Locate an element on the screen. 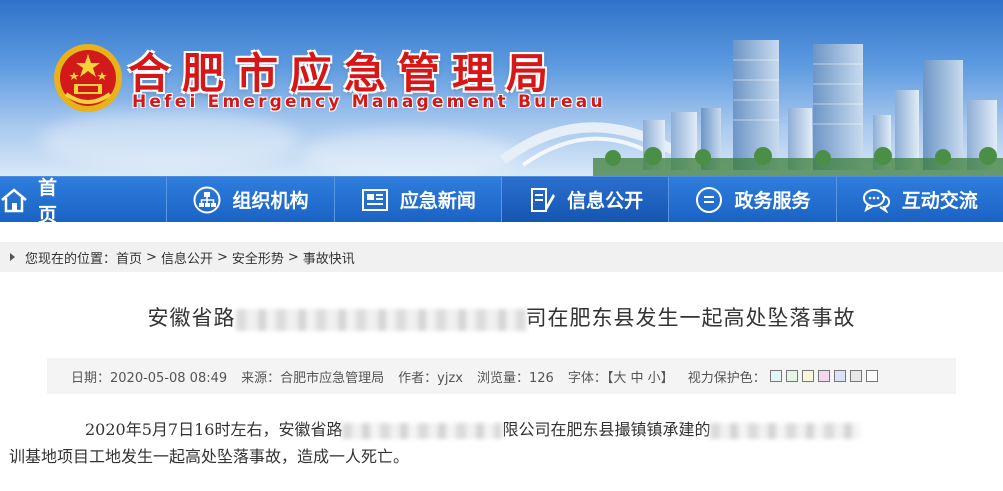 This screenshot has height=491, width=1003. city-skyline-illustration is located at coordinates (751, 108).